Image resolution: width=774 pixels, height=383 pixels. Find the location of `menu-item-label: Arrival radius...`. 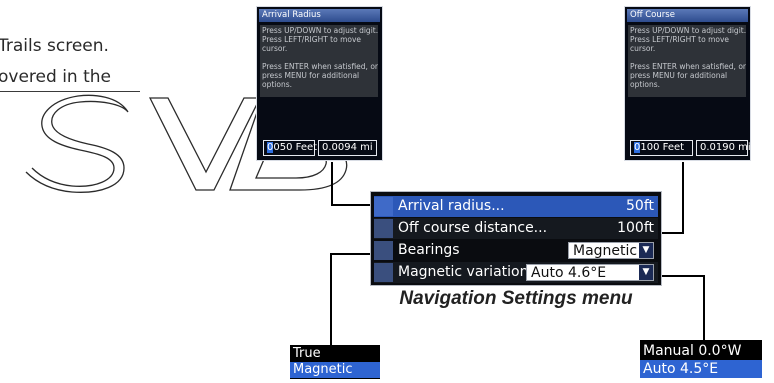

menu-item-label: Arrival radius... is located at coordinates (451, 206).